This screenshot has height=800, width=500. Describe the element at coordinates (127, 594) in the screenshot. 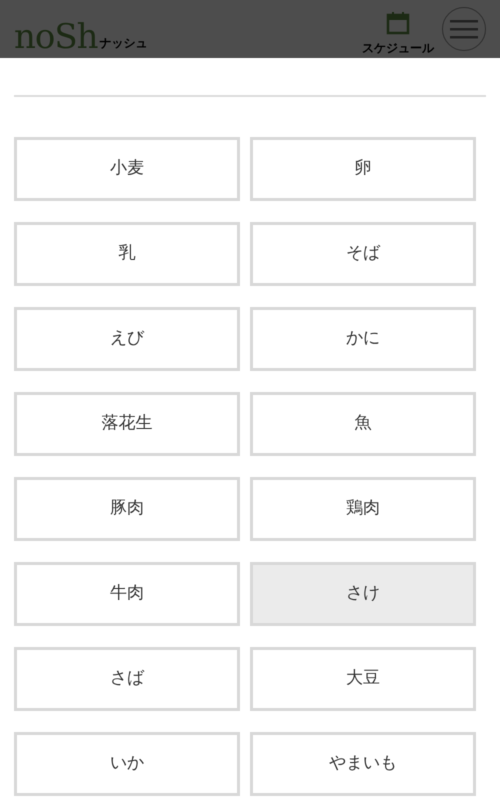

I see `allergen-button: 牛肉` at that location.